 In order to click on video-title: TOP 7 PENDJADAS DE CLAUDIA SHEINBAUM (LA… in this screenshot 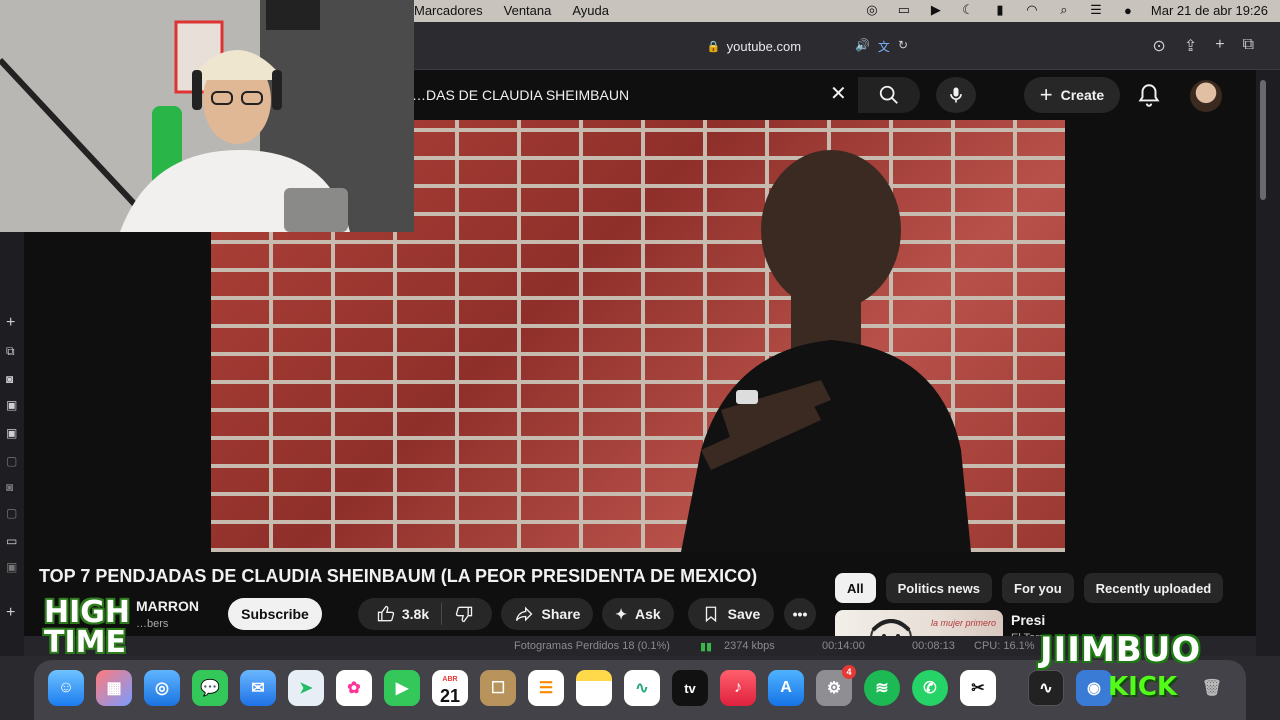, I will do `click(398, 576)`.